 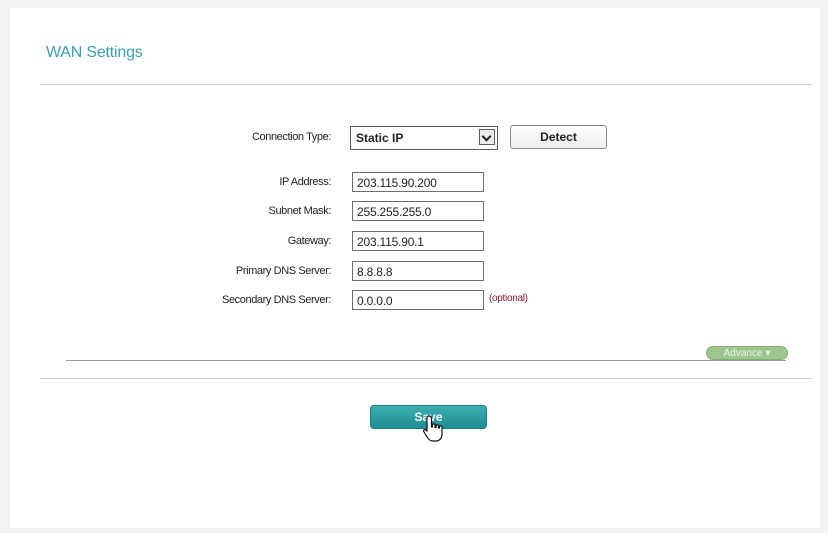 I want to click on detect-button: Detect, so click(x=558, y=137).